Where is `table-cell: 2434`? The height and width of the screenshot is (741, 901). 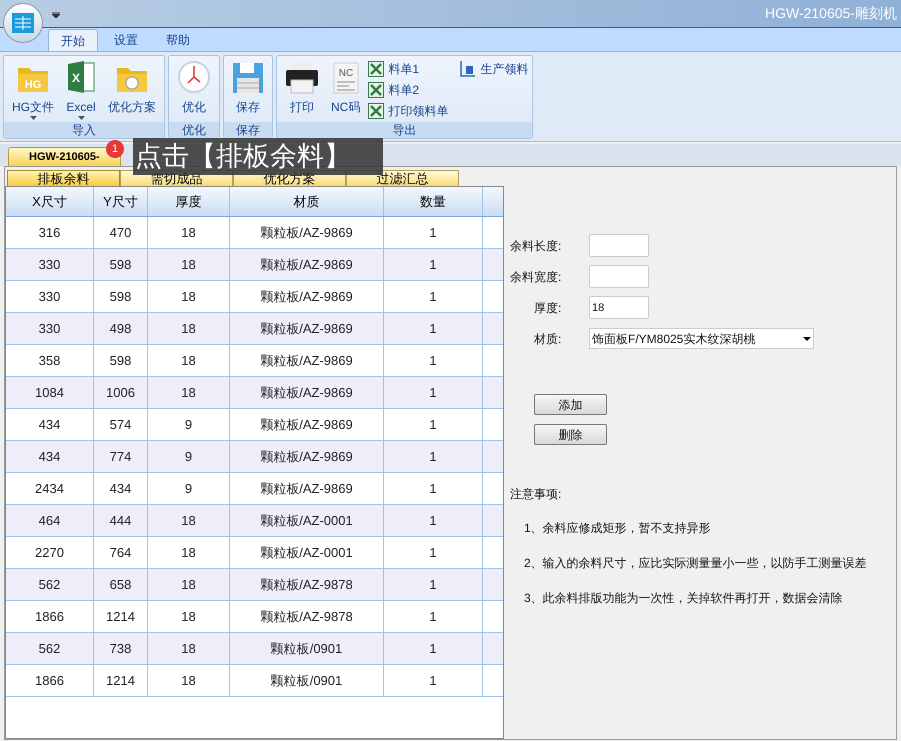 table-cell: 2434 is located at coordinates (50, 488).